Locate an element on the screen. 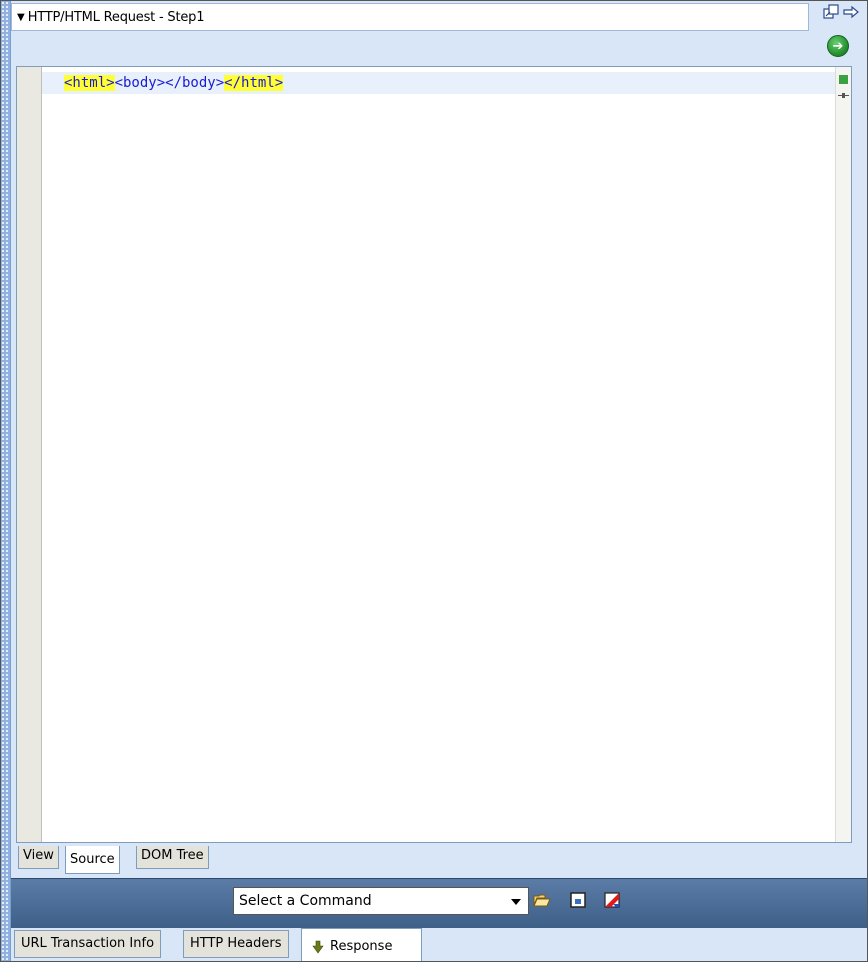  chevron-down-icon is located at coordinates (516, 902).